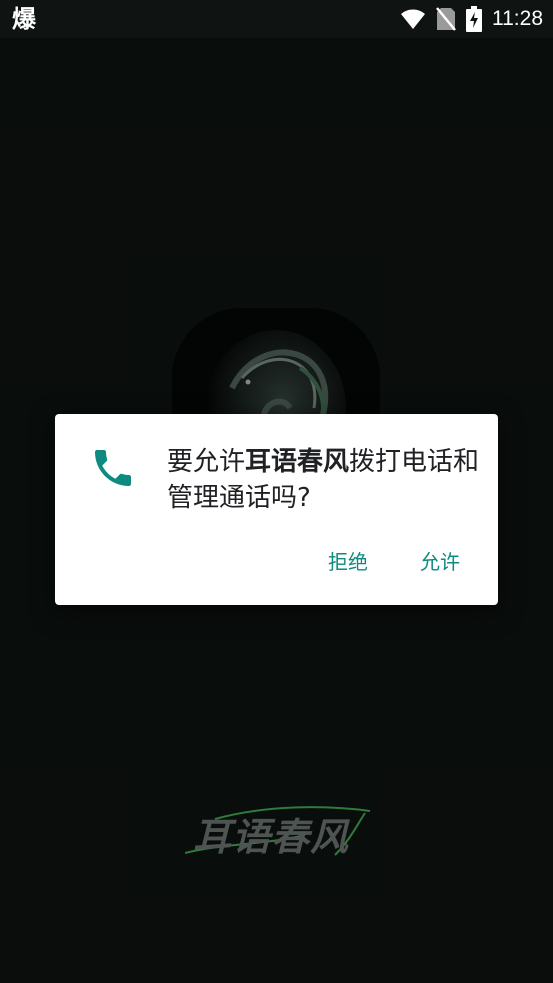 The image size is (553, 983). I want to click on brand-wordmark-text: 耳语春风, so click(271, 837).